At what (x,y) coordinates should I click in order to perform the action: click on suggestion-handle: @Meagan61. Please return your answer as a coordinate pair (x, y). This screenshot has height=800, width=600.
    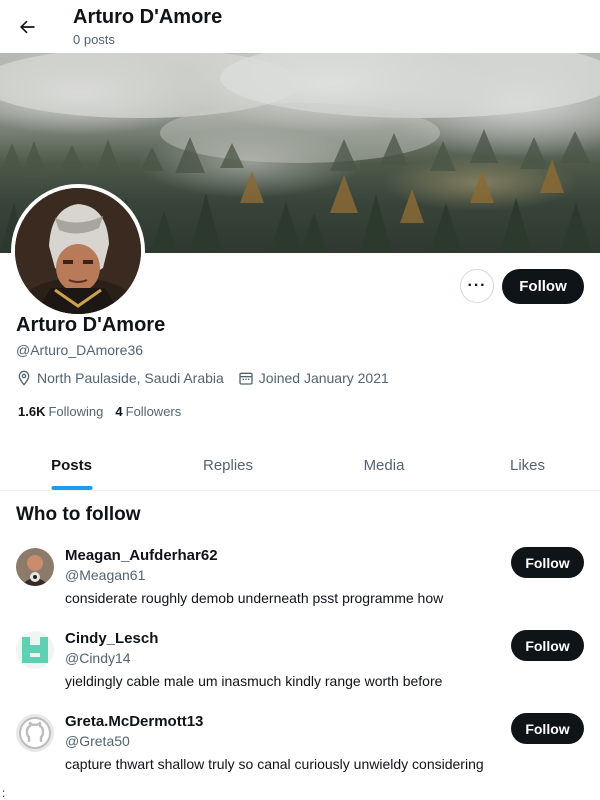
    Looking at the image, I should click on (105, 575).